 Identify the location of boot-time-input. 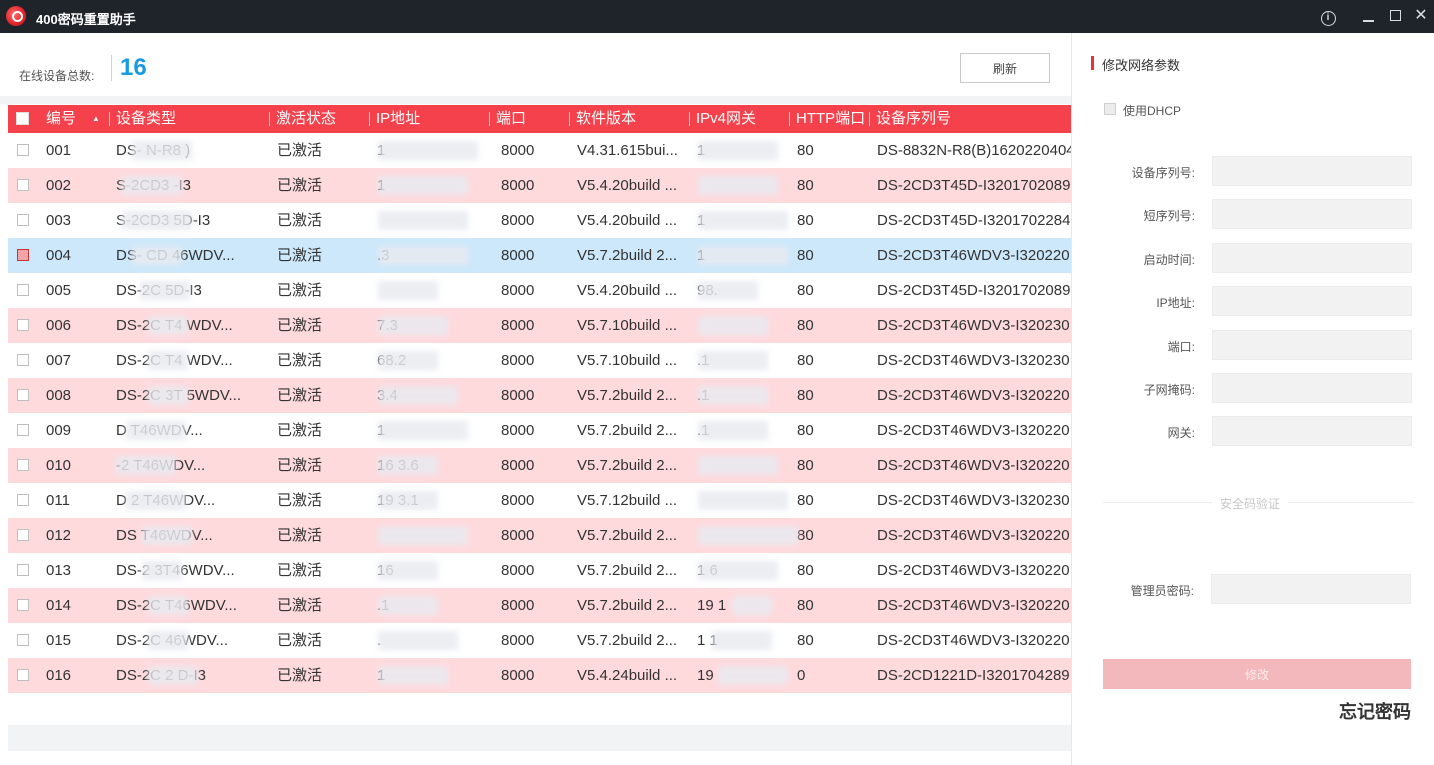
(1312, 258).